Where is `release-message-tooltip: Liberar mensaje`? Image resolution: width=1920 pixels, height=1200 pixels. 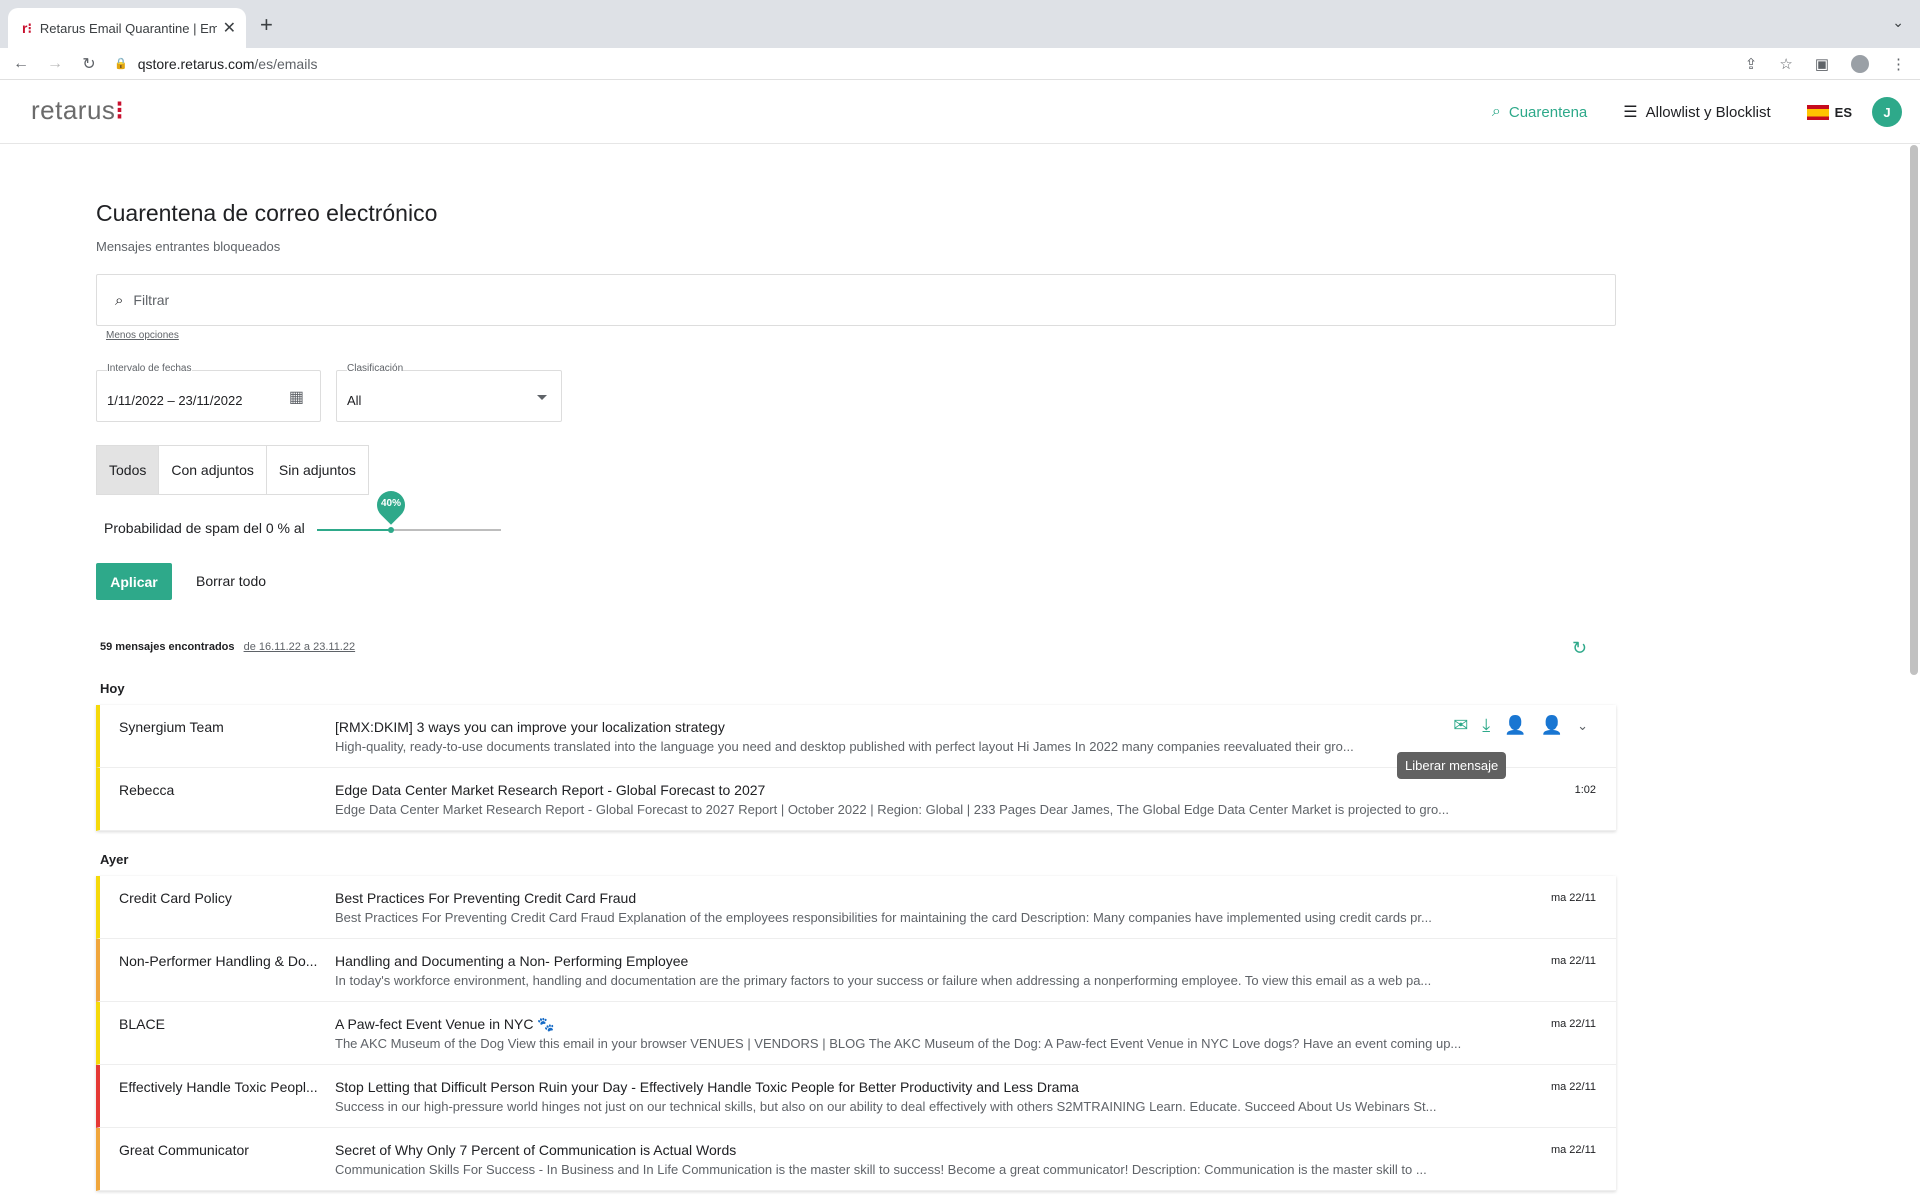
release-message-tooltip: Liberar mensaje is located at coordinates (1452, 765).